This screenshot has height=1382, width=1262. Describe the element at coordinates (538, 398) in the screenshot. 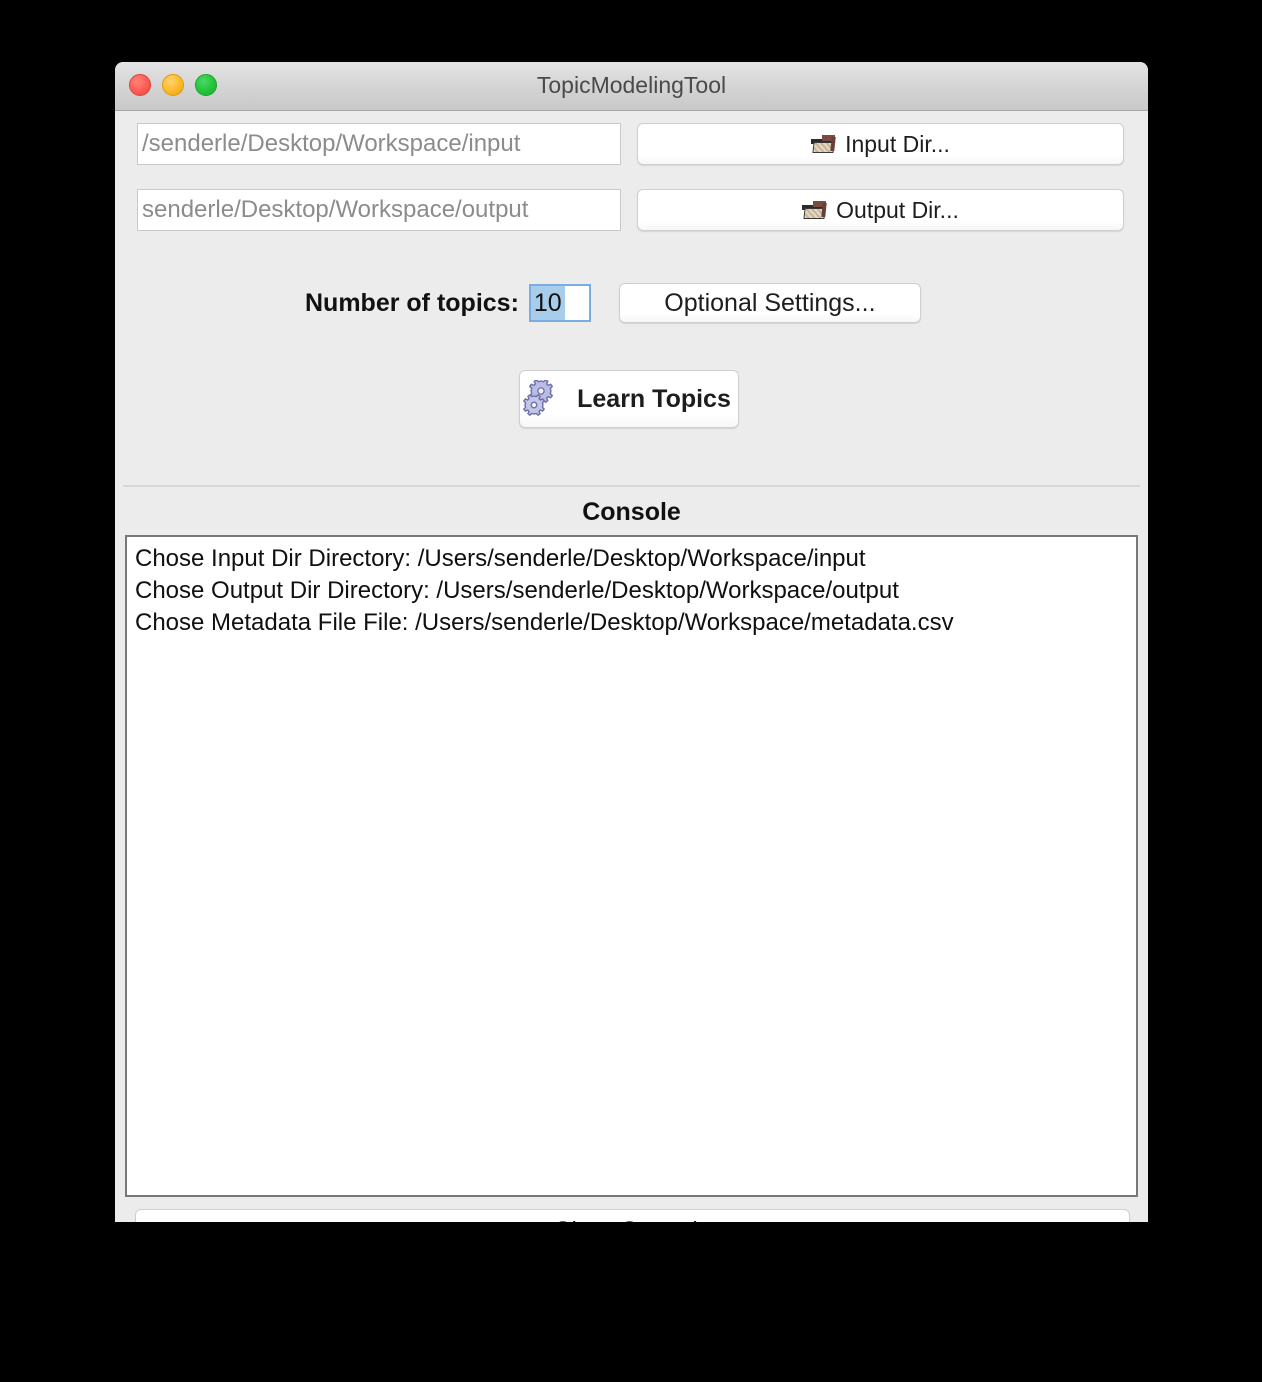

I see `gears-icon` at that location.